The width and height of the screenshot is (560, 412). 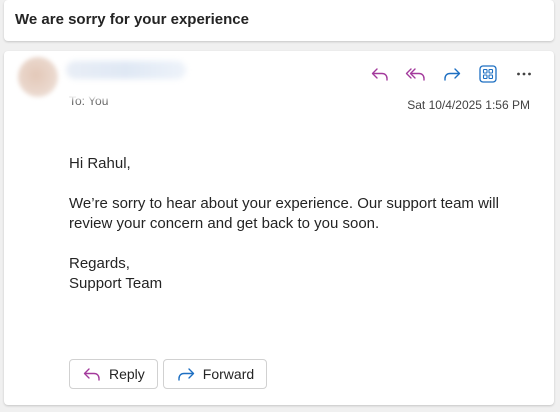 What do you see at coordinates (132, 19) in the screenshot?
I see `email-subject: We are sorry for your experience` at bounding box center [132, 19].